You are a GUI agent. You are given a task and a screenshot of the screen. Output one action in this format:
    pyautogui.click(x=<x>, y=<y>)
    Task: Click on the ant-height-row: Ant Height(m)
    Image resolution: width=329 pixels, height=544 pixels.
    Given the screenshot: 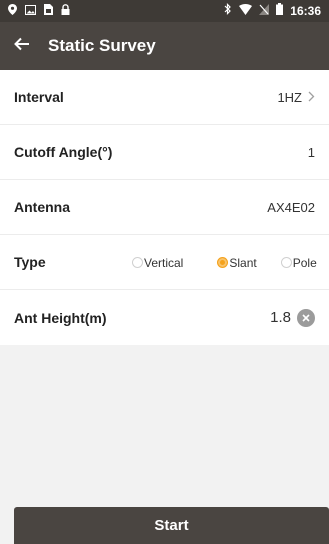 What is the action you would take?
    pyautogui.click(x=164, y=317)
    